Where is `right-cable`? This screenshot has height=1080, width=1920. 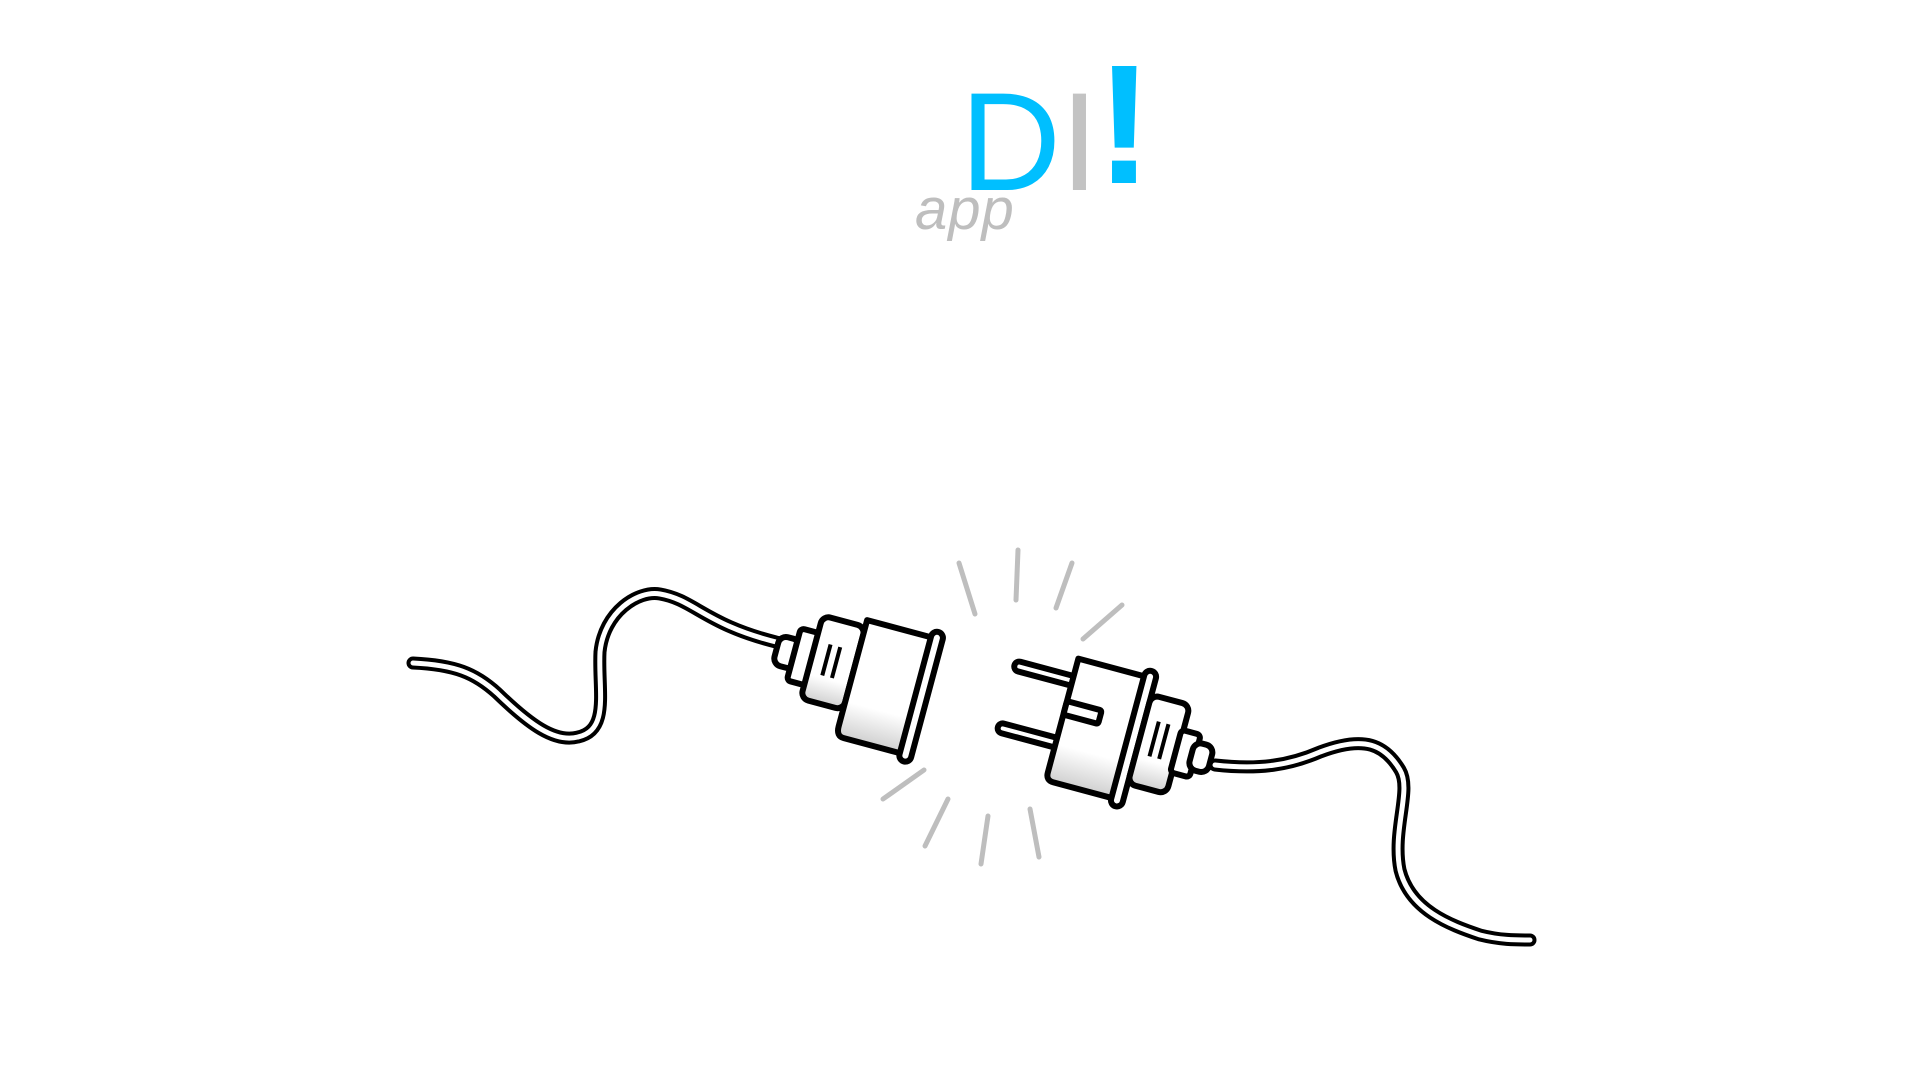
right-cable is located at coordinates (1372, 842).